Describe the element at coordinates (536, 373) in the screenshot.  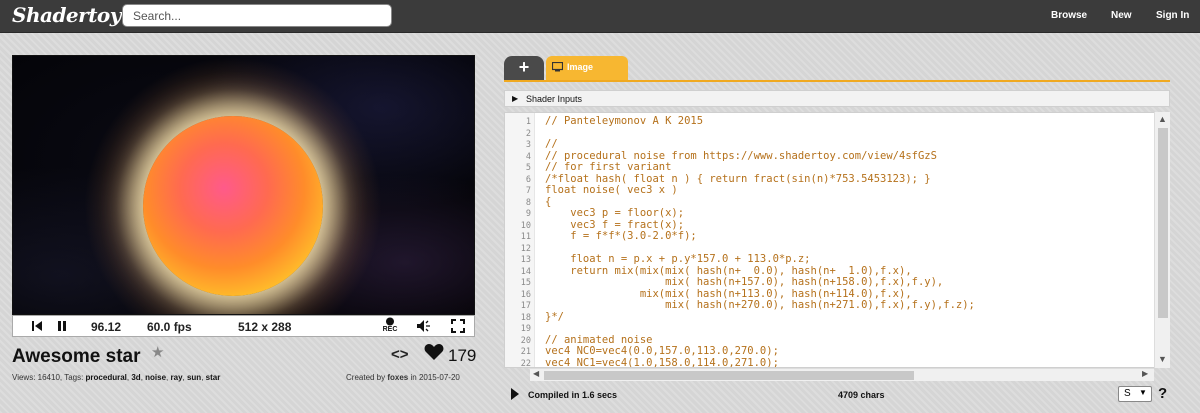
I see `scroll-left-icon: ◀` at that location.